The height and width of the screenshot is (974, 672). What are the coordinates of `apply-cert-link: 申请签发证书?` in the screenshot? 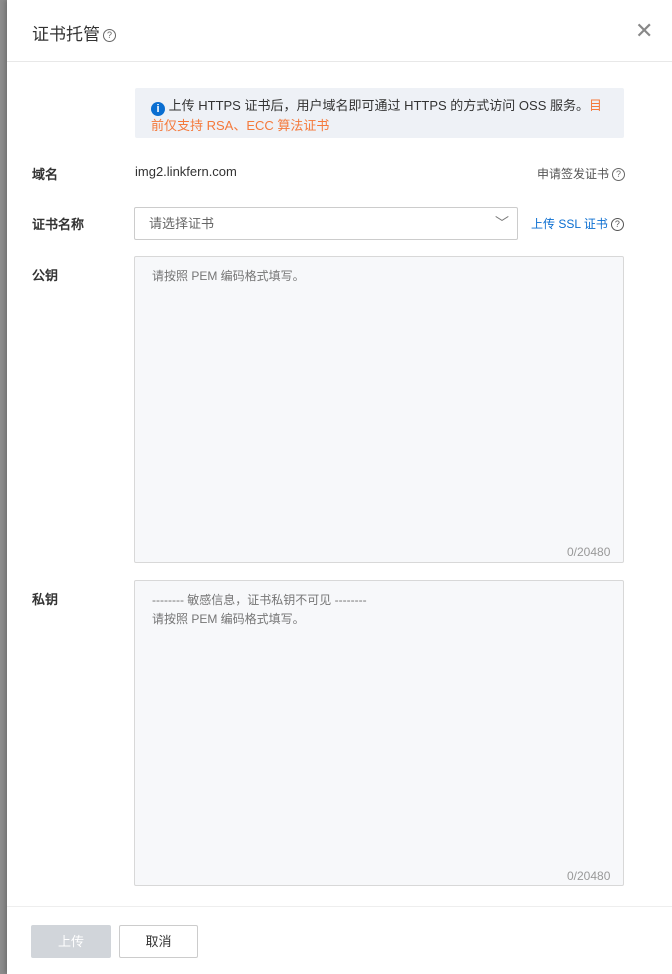 It's located at (581, 173).